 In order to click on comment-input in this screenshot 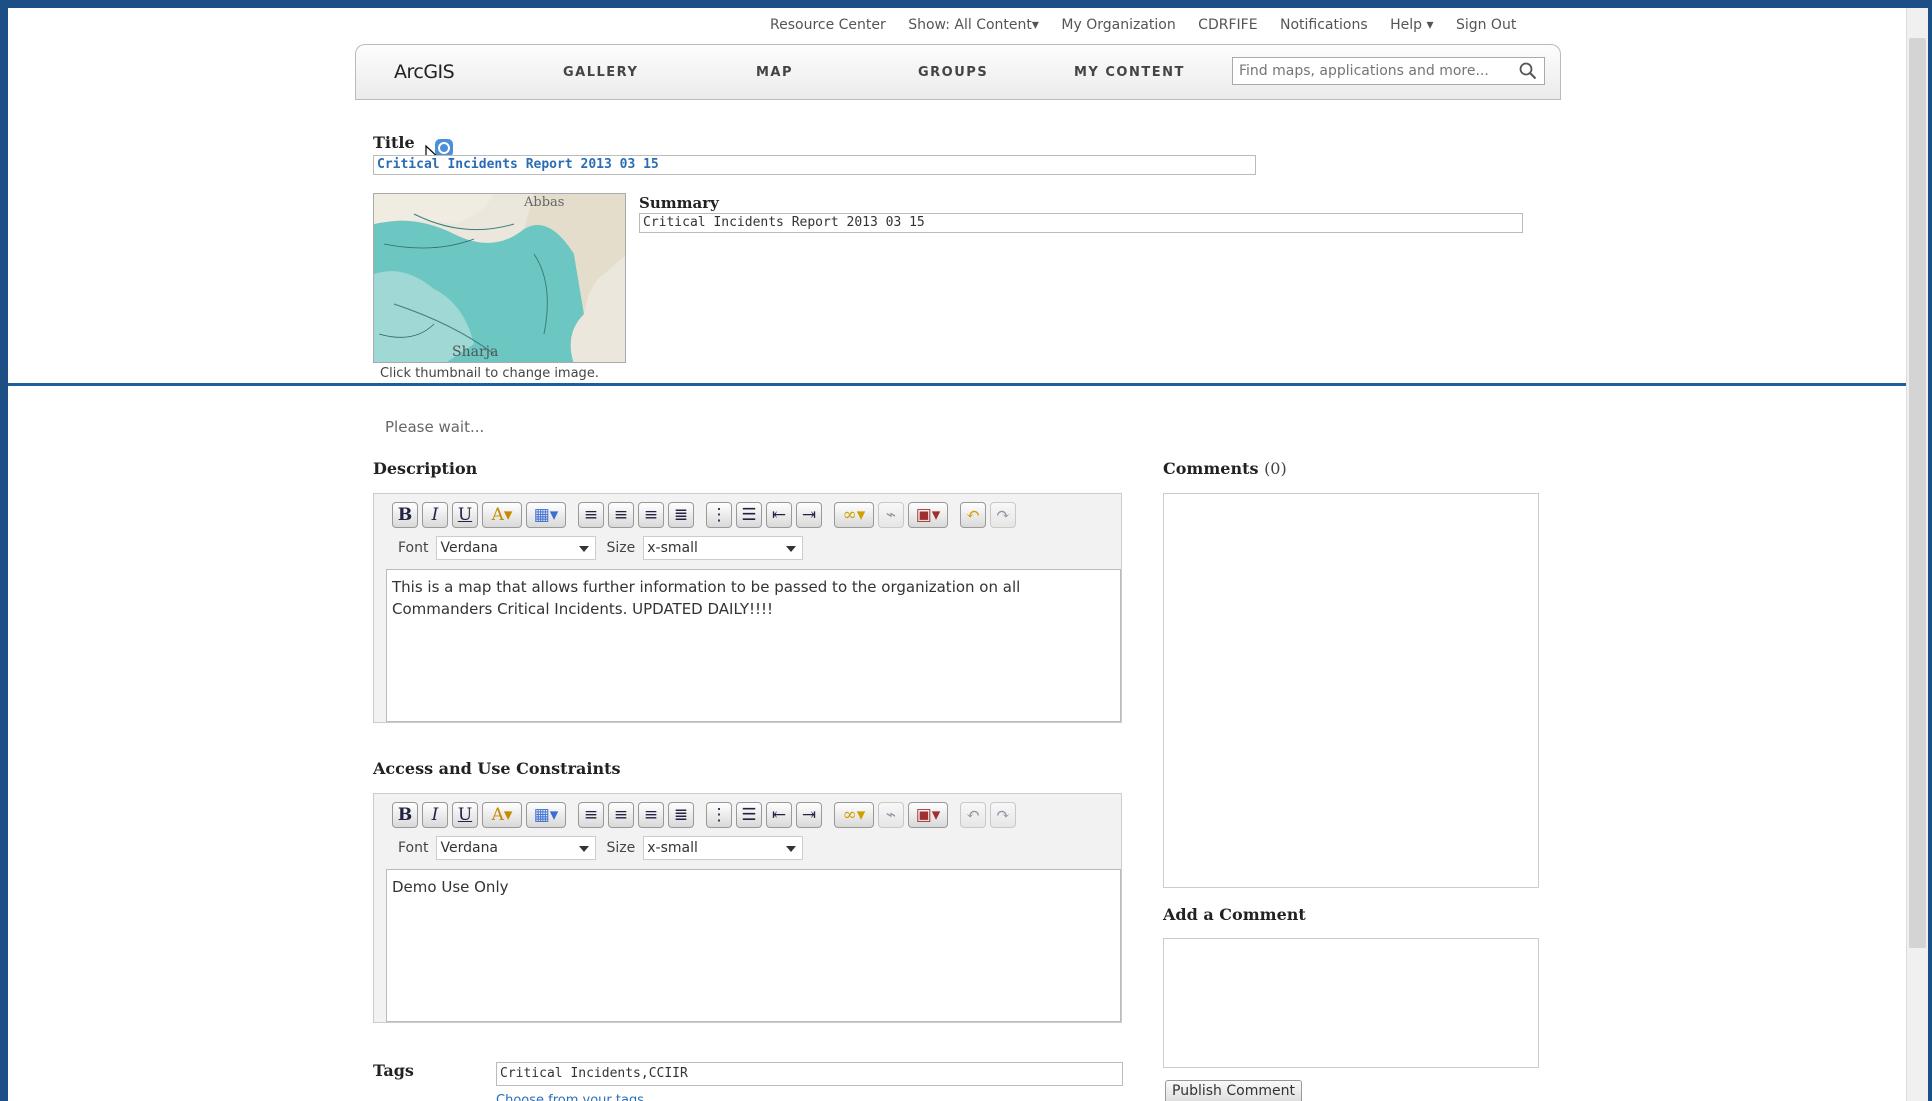, I will do `click(1351, 1003)`.